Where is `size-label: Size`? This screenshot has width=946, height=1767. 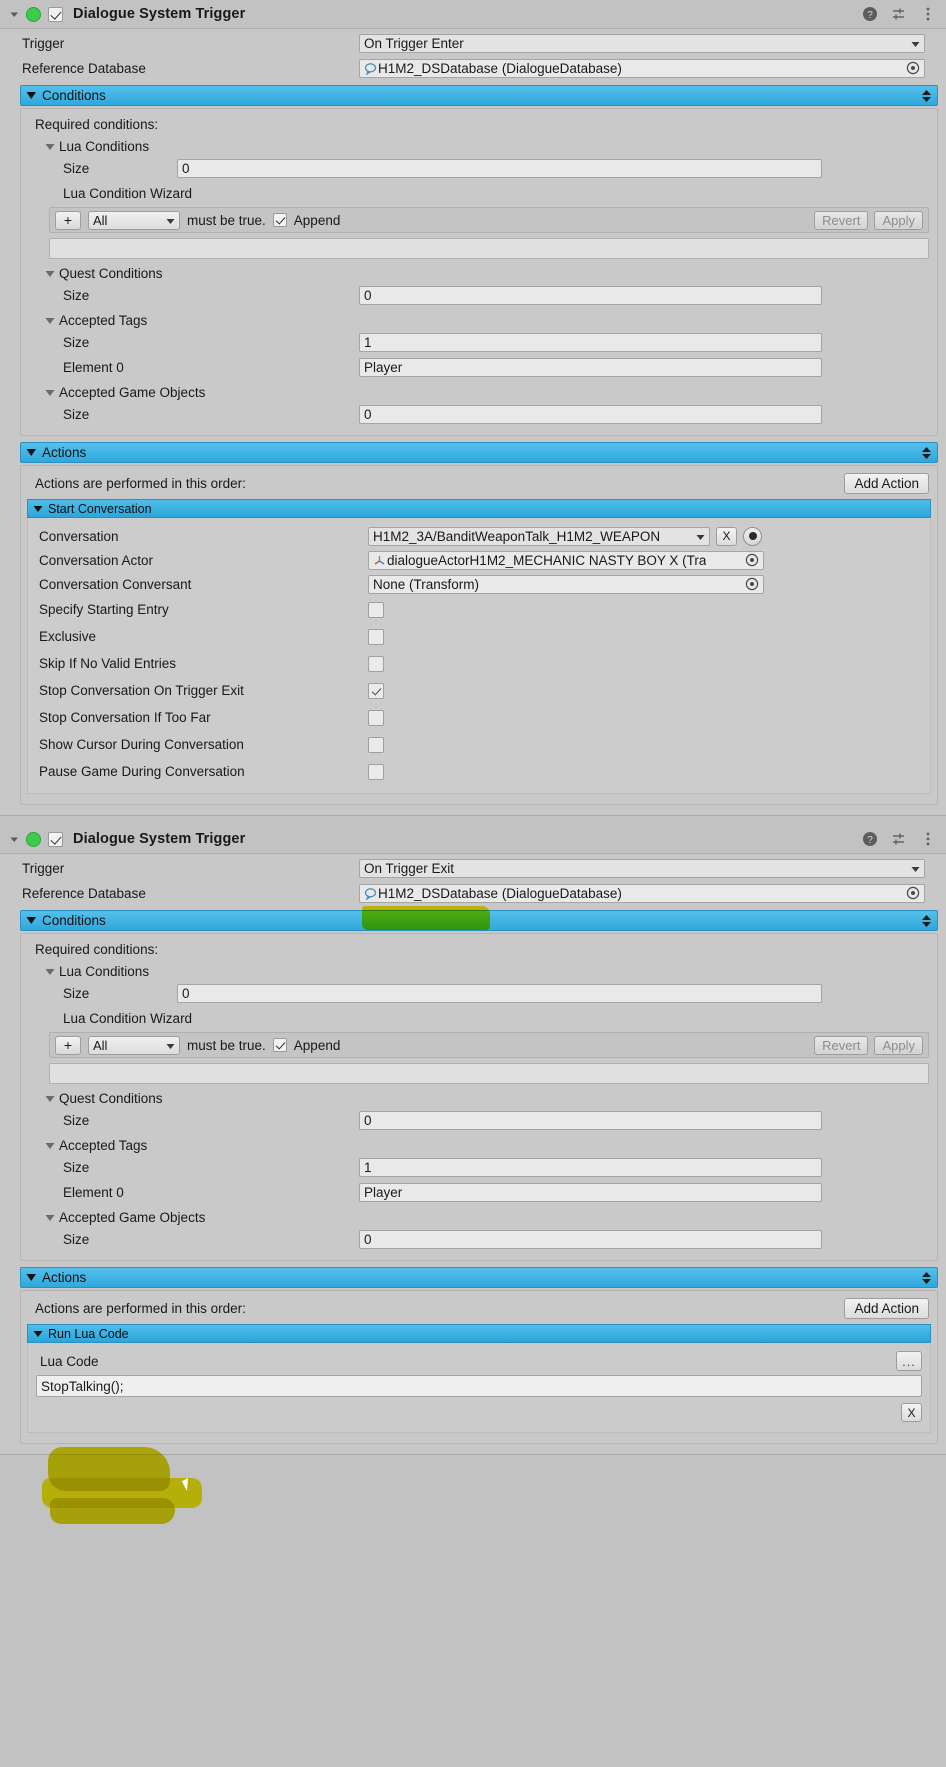
size-label: Size is located at coordinates (76, 342).